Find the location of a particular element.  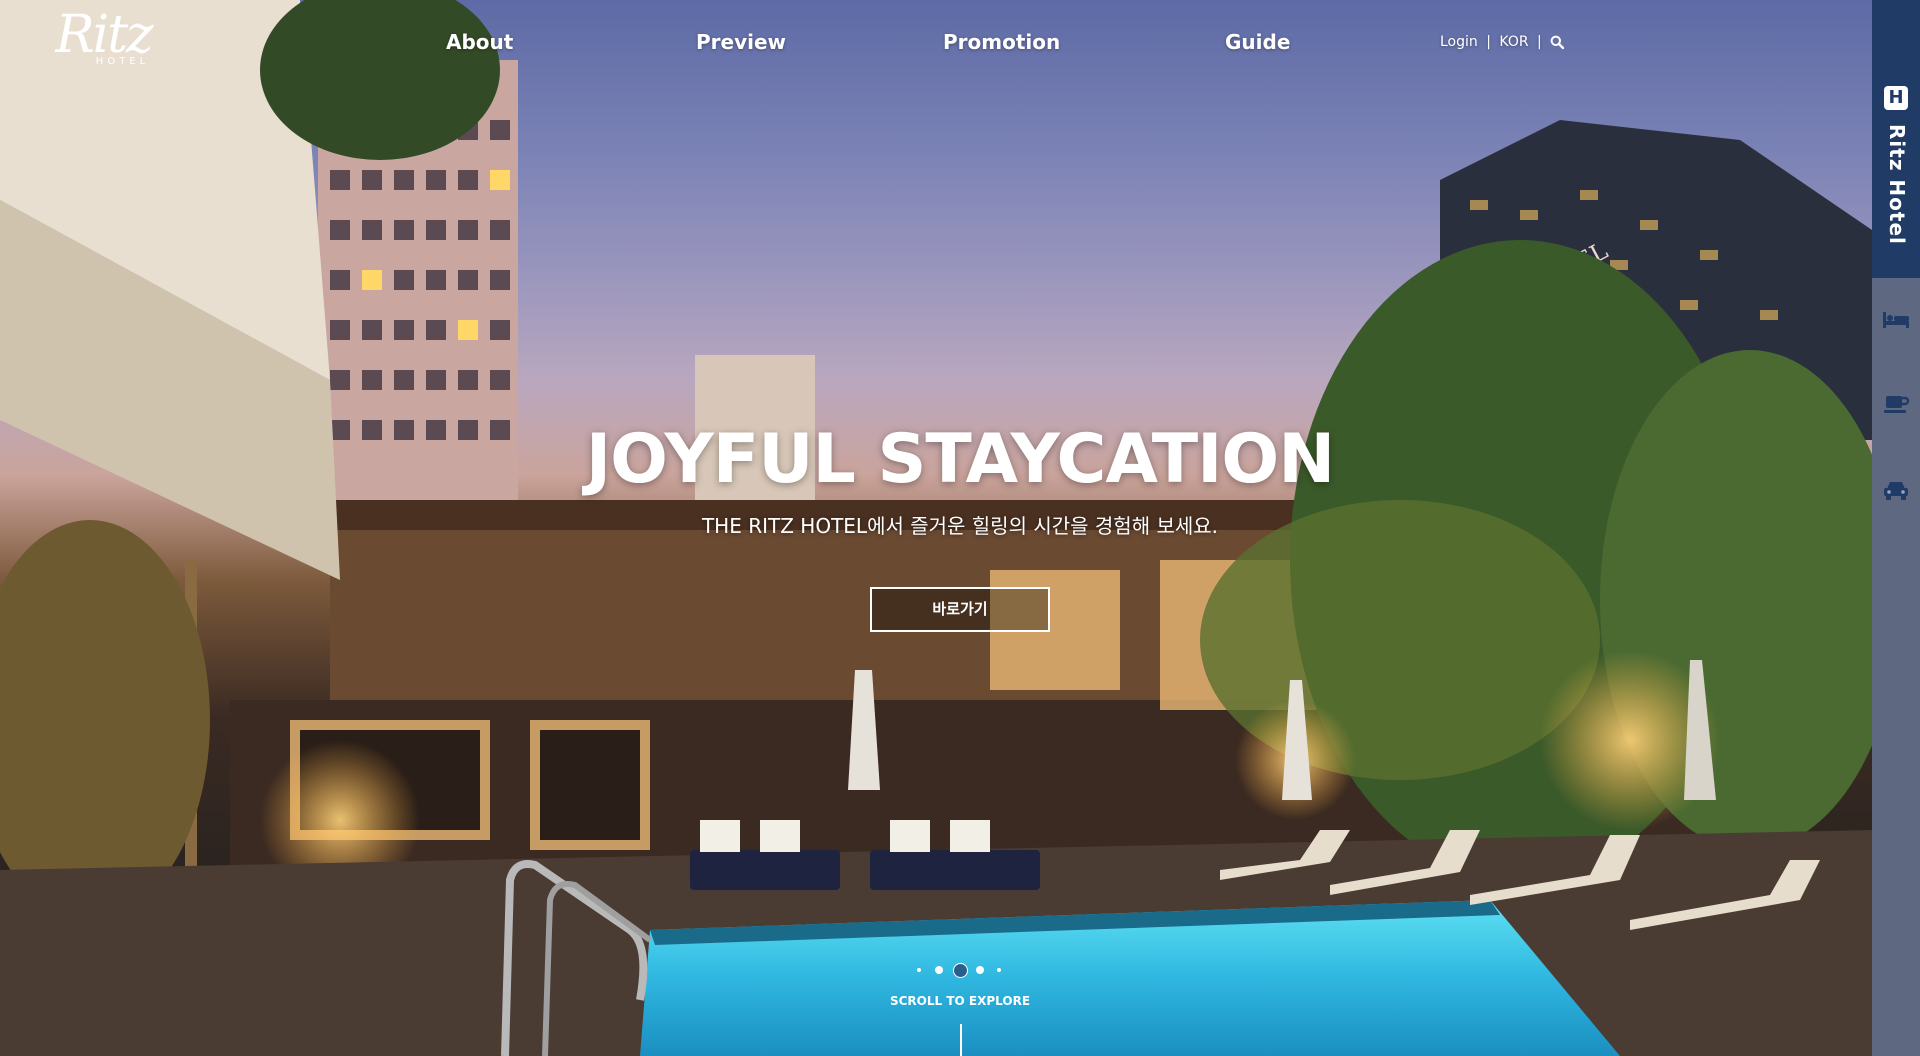

shortcut-button: 바로가기 is located at coordinates (960, 609).